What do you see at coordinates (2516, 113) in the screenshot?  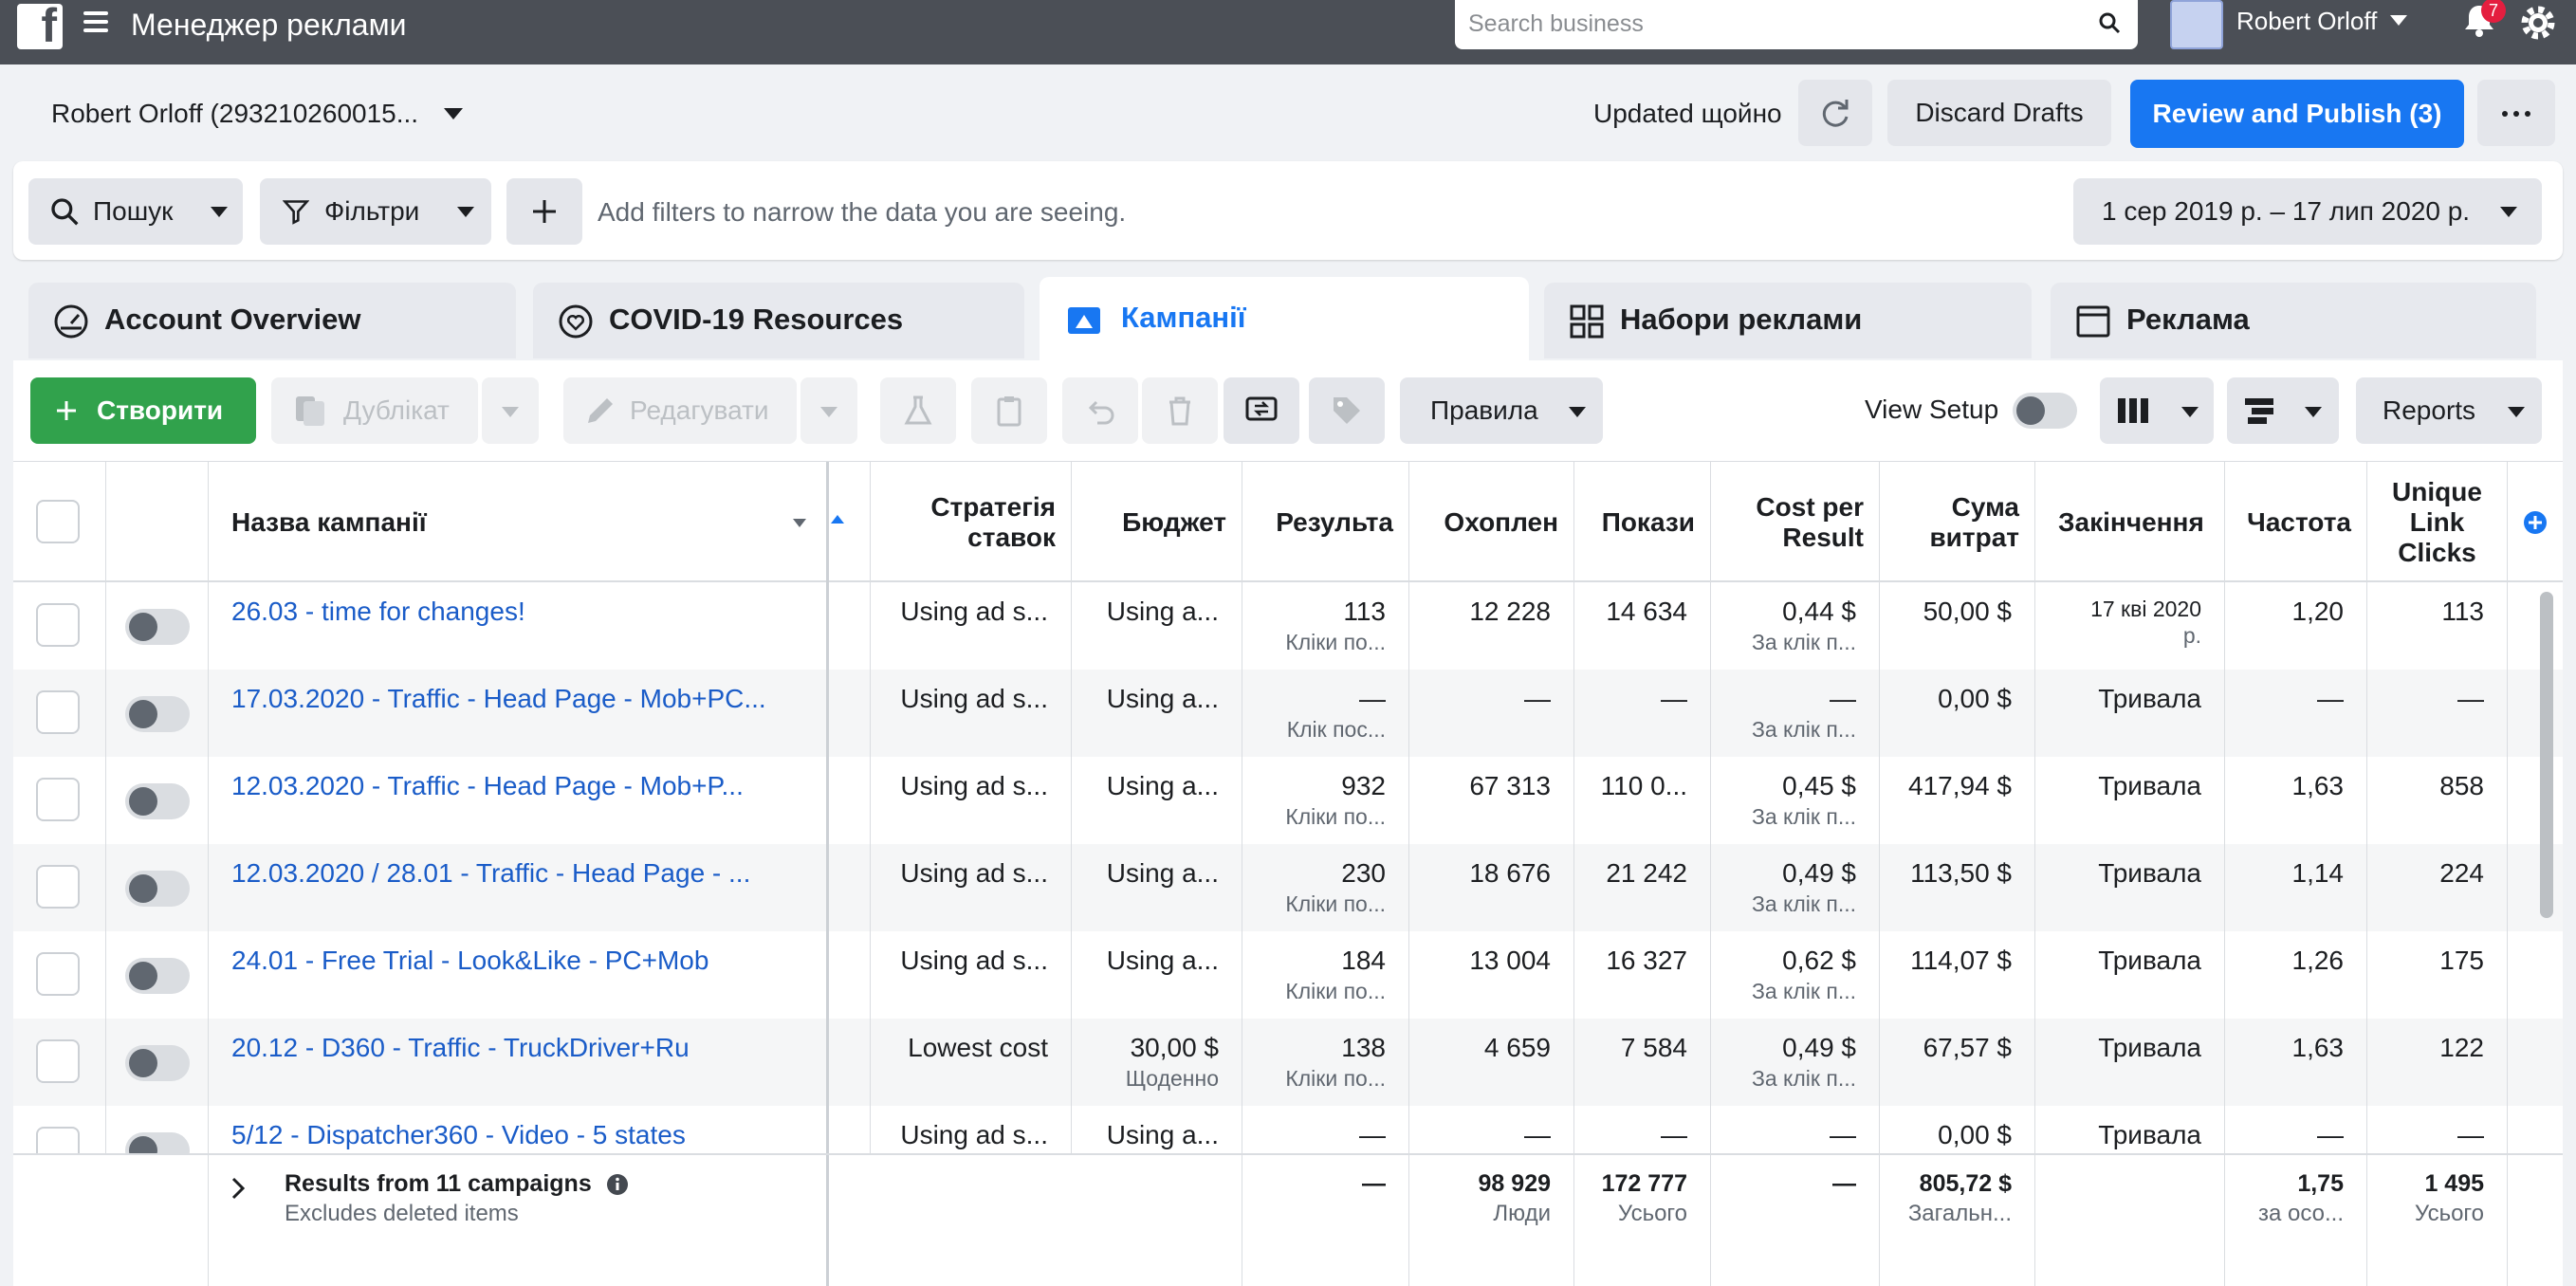 I see `more-options-button` at bounding box center [2516, 113].